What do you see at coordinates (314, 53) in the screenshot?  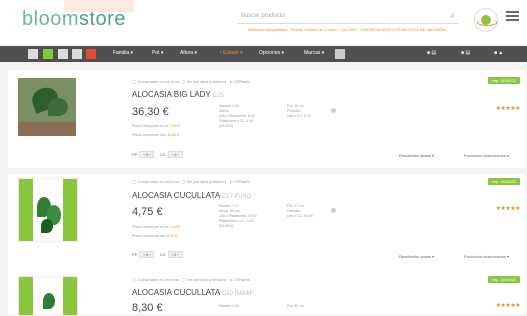 I see `filter-marcas: Marcas ▾` at bounding box center [314, 53].